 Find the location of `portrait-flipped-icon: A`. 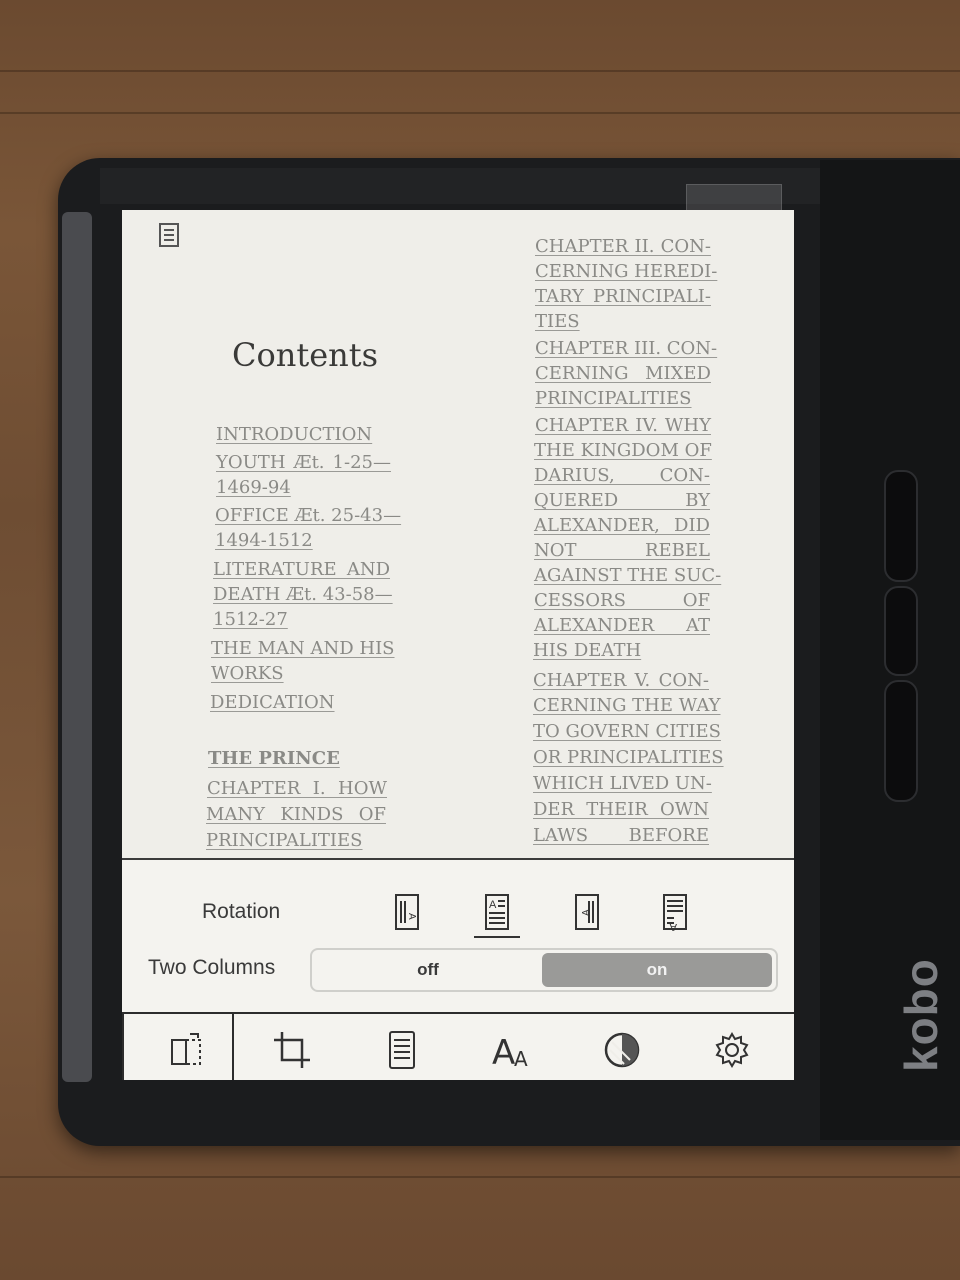

portrait-flipped-icon: A is located at coordinates (675, 912).